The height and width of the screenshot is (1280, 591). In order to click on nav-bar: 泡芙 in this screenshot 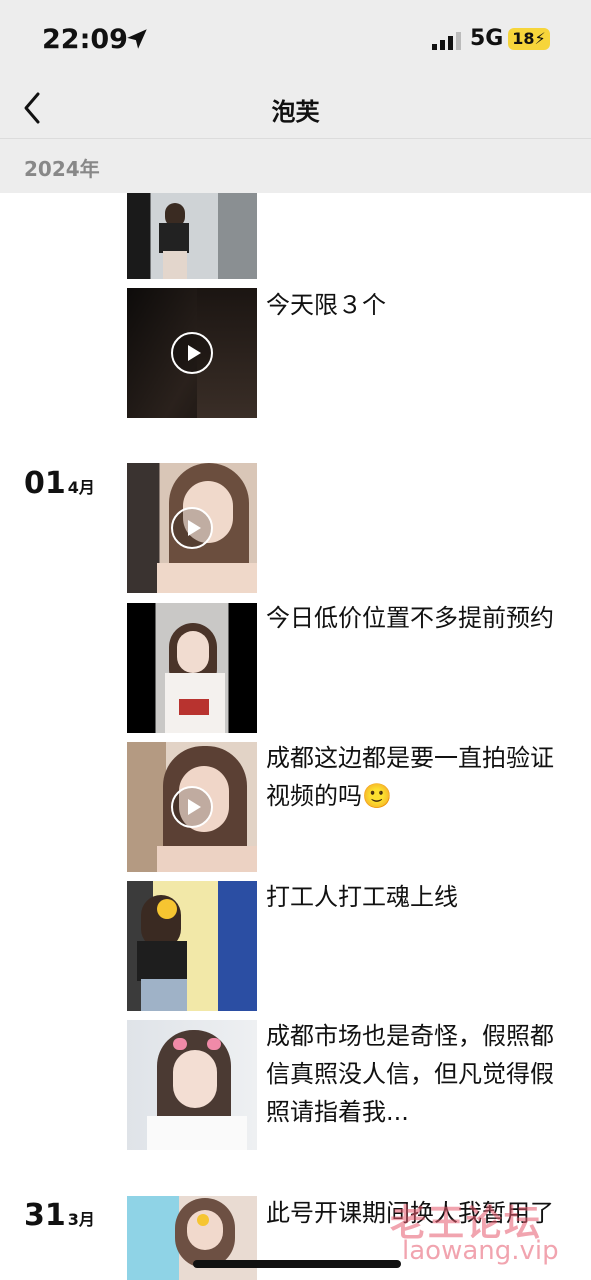, I will do `click(295, 109)`.